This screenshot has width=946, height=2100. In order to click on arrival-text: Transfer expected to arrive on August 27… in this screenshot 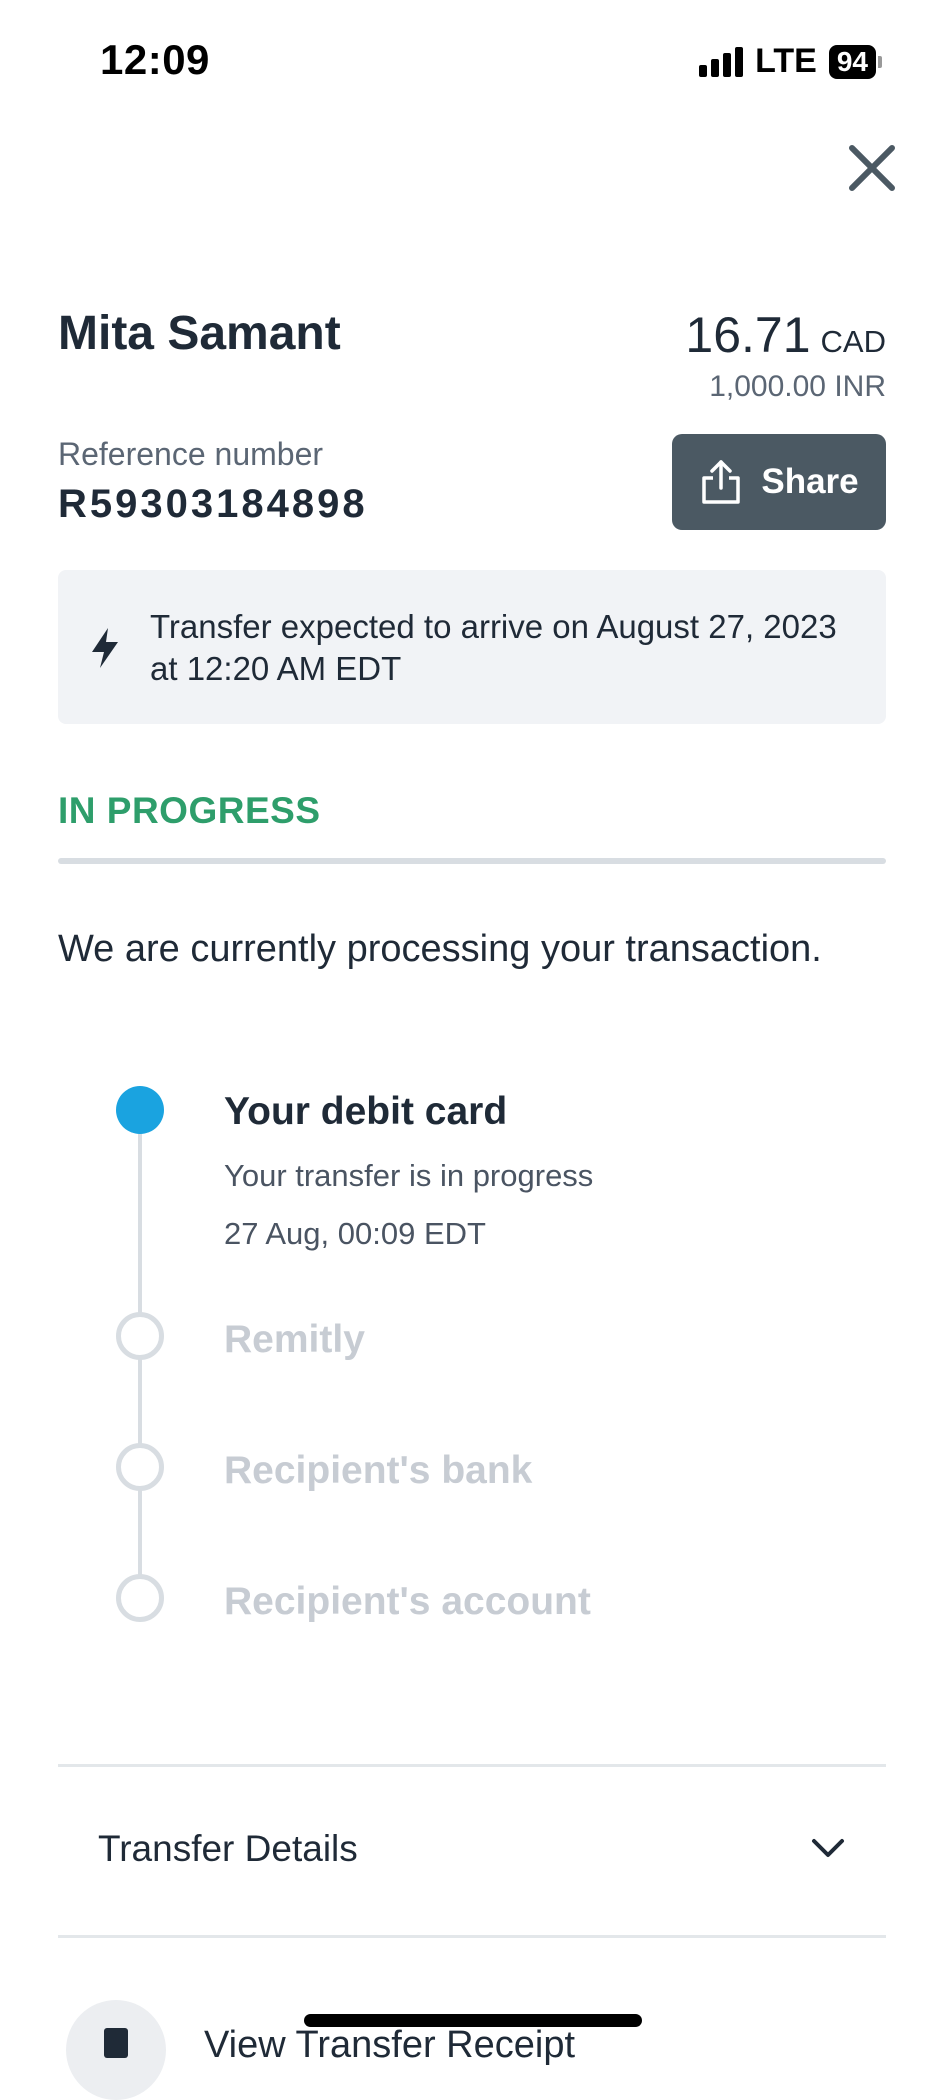, I will do `click(493, 647)`.